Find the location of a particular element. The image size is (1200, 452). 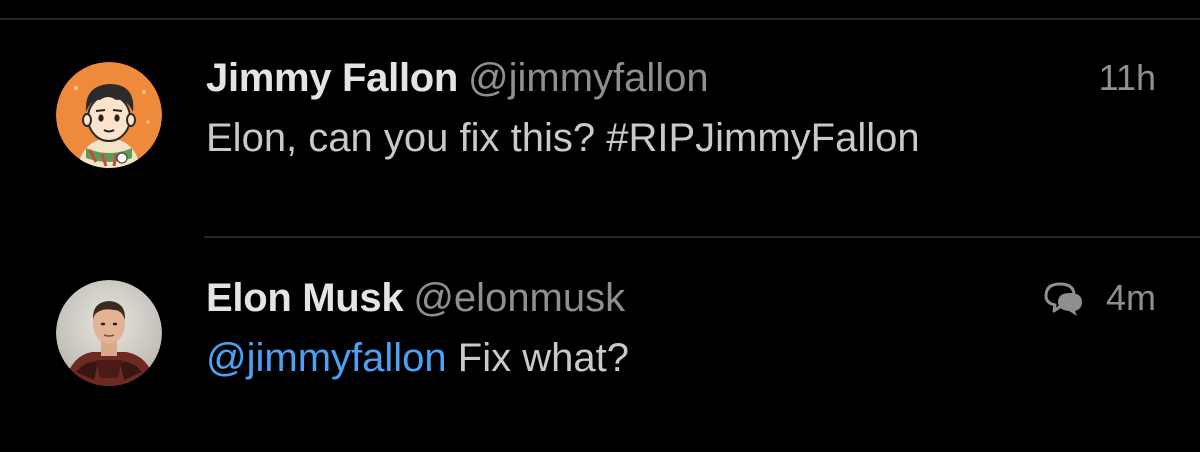

user-handle: @elonmusk is located at coordinates (519, 298).